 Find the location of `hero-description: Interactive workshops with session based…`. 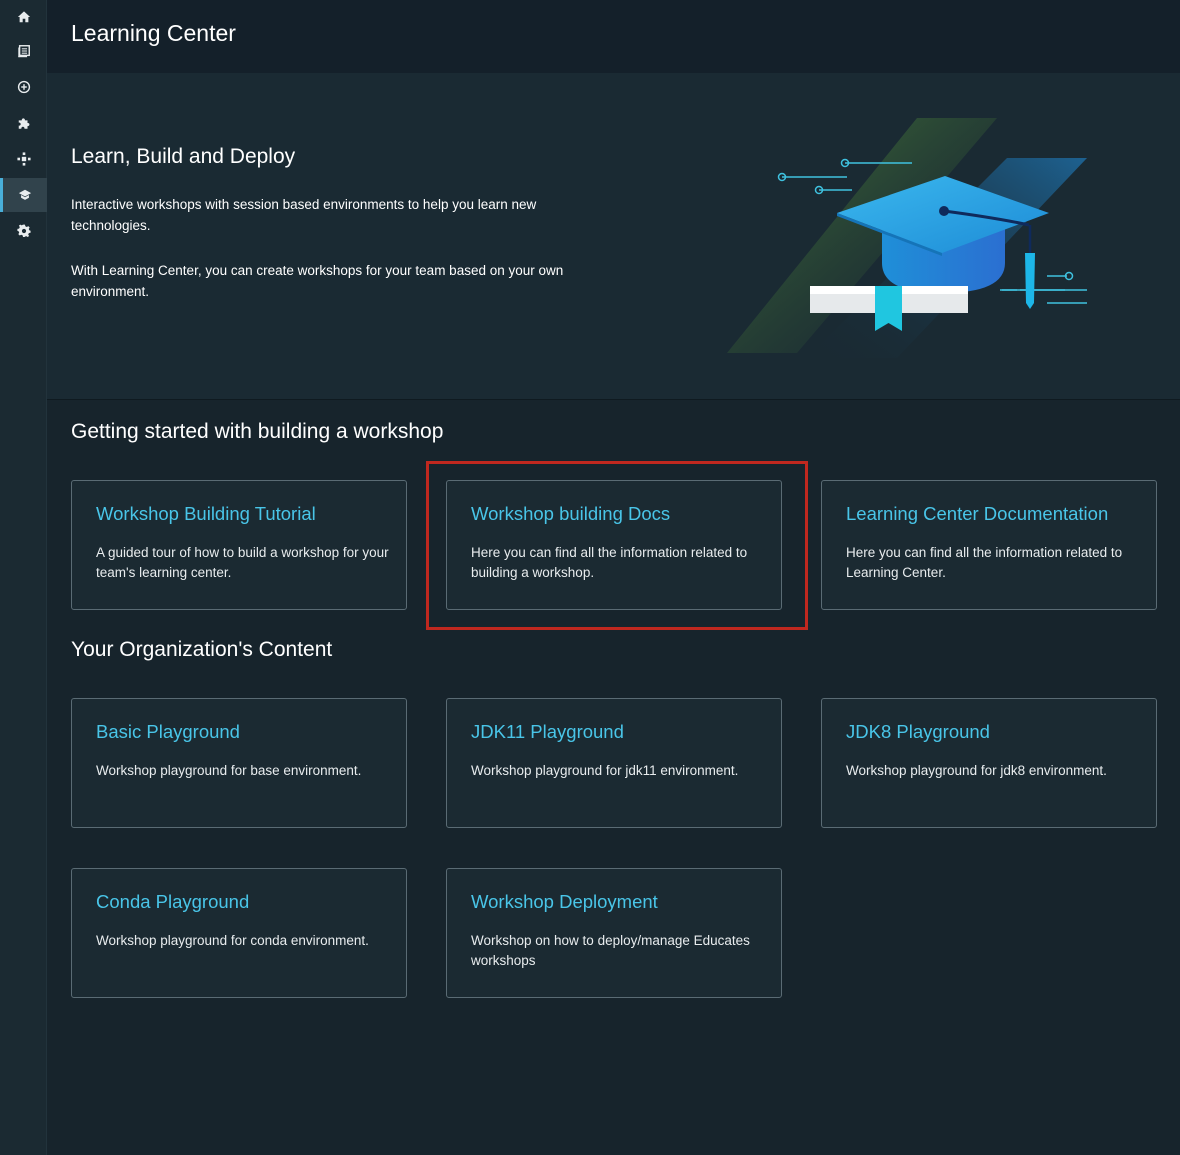

hero-description: Interactive workshops with session based… is located at coordinates (304, 215).